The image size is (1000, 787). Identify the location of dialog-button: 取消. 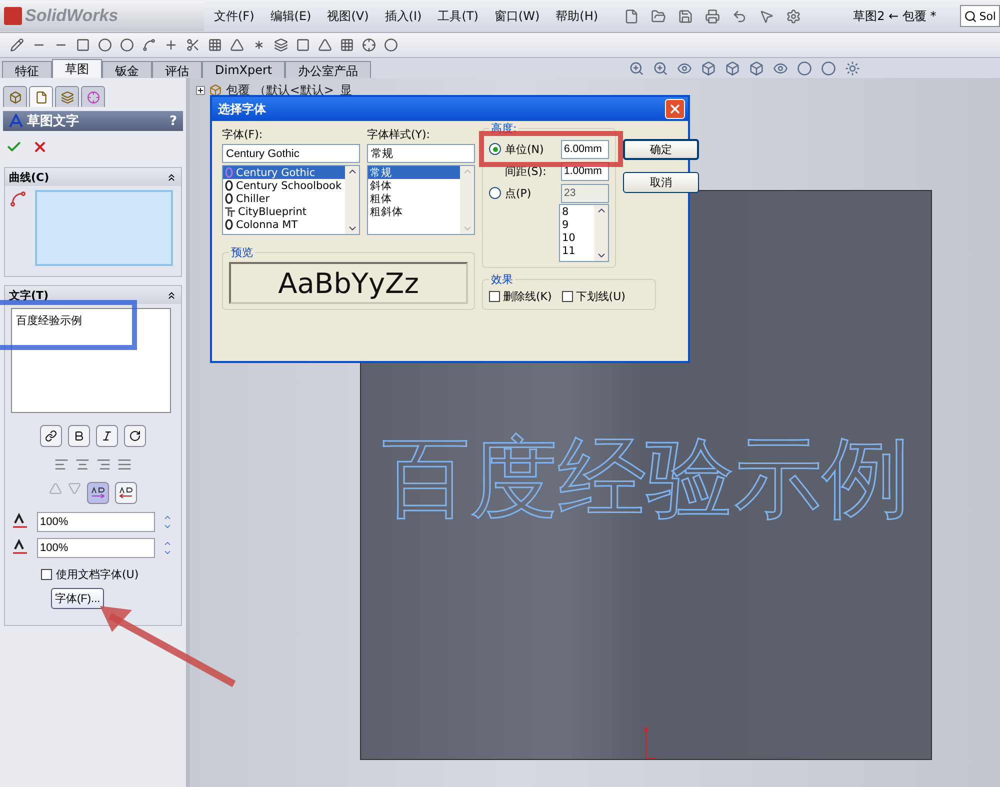
(661, 182).